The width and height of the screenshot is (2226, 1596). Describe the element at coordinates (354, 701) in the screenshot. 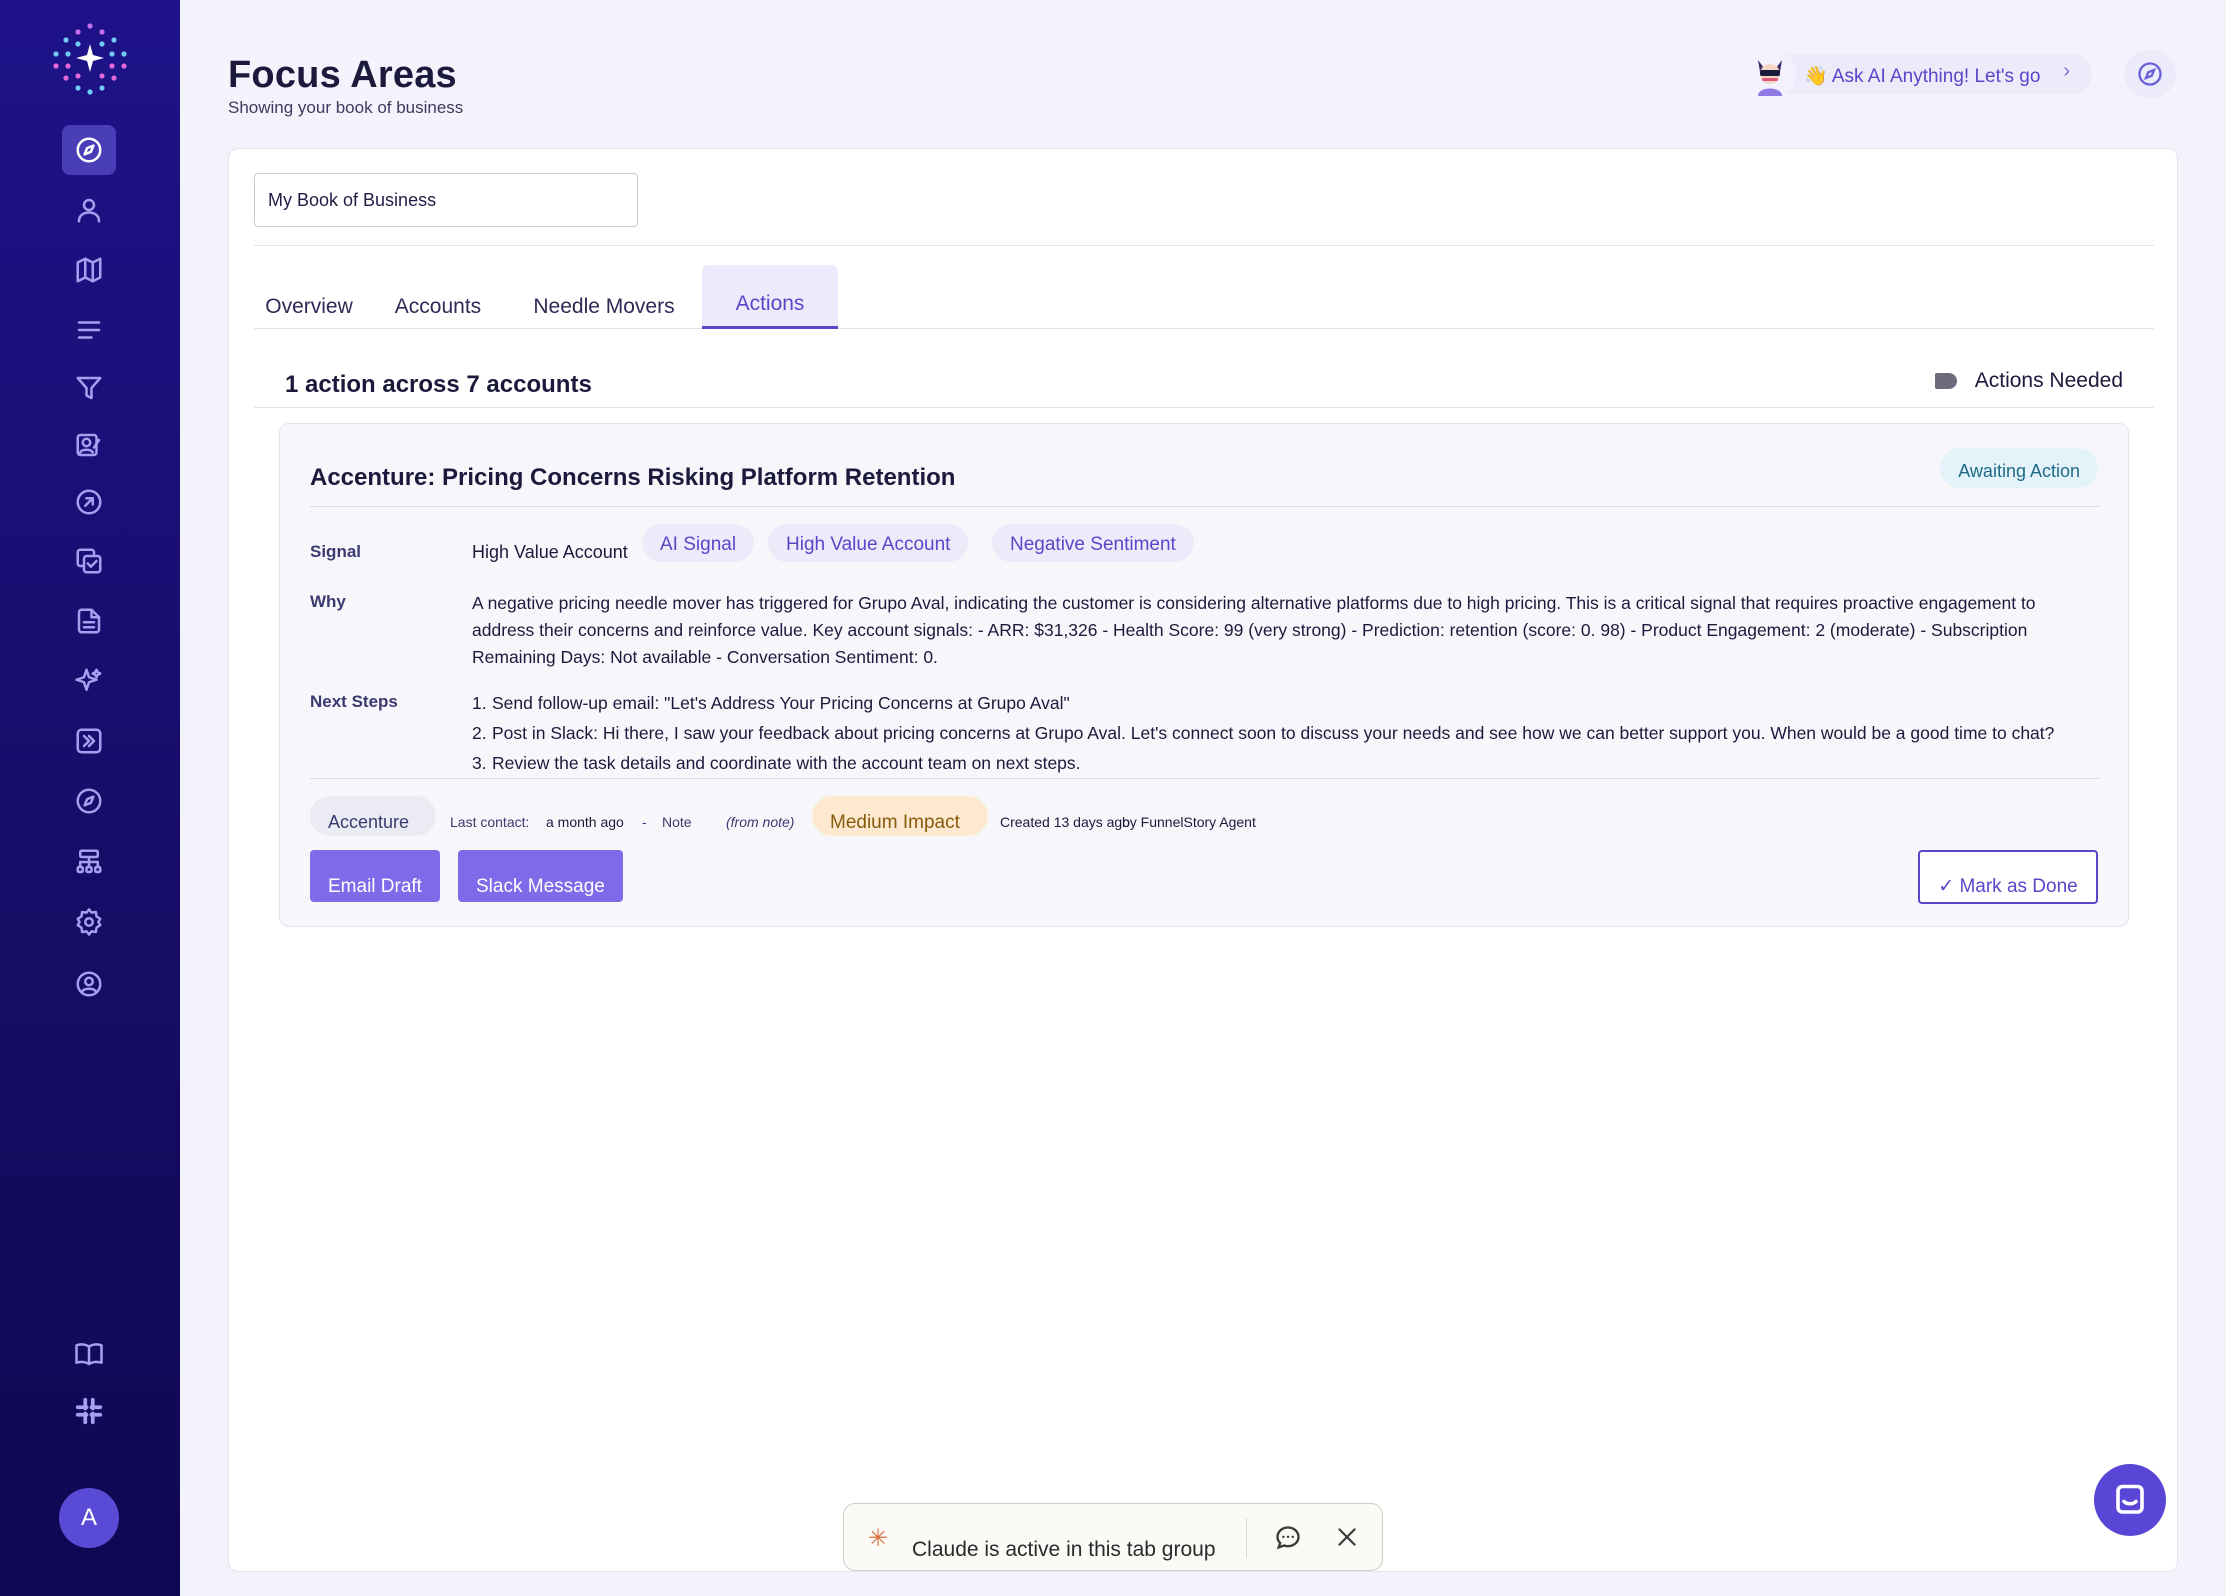

I see `next-steps-label: Next Steps` at that location.